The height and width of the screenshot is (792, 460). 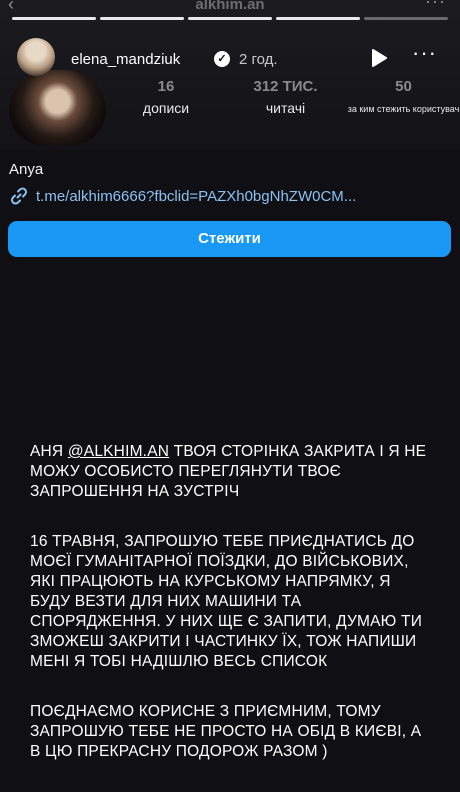 I want to click on profile-name: Anya, so click(x=26, y=169).